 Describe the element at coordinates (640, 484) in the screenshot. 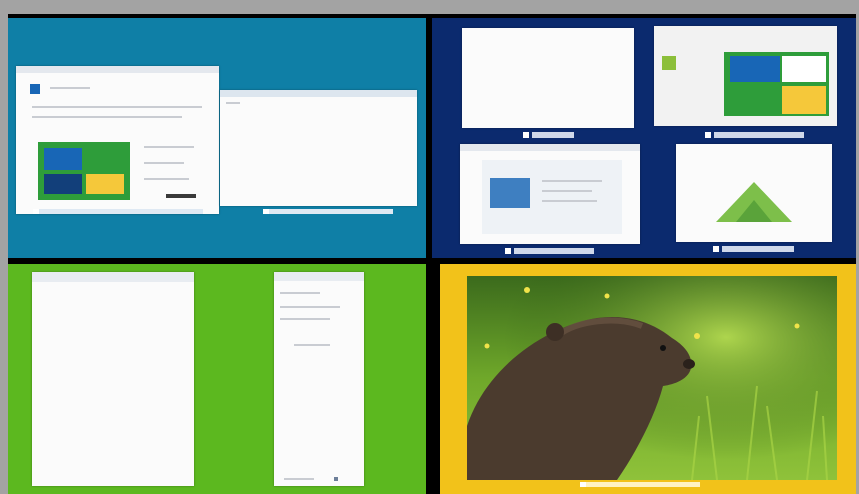

I see `photo-caption` at that location.